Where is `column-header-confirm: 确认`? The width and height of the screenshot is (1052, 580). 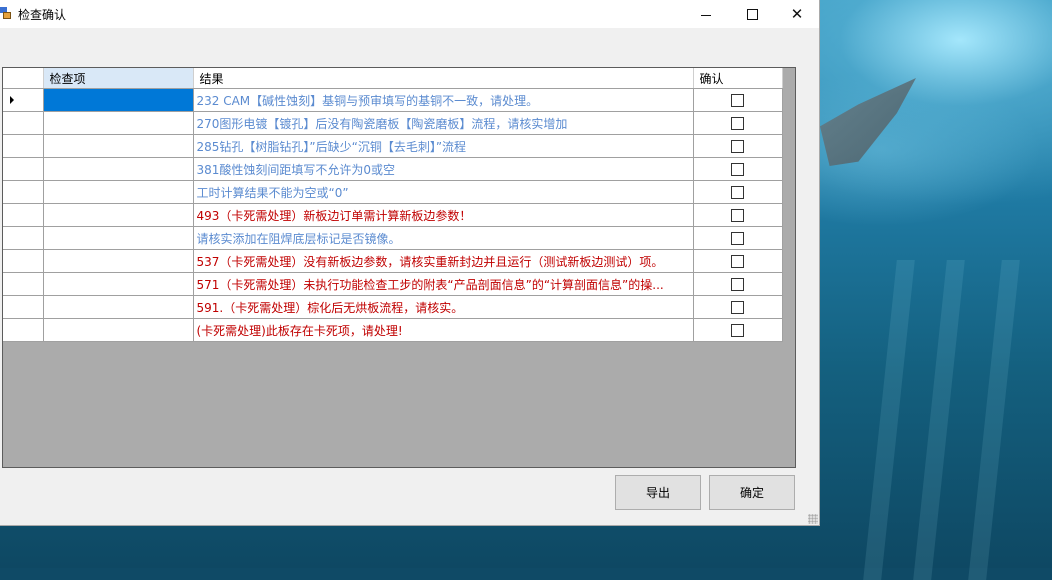 column-header-confirm: 确认 is located at coordinates (738, 78).